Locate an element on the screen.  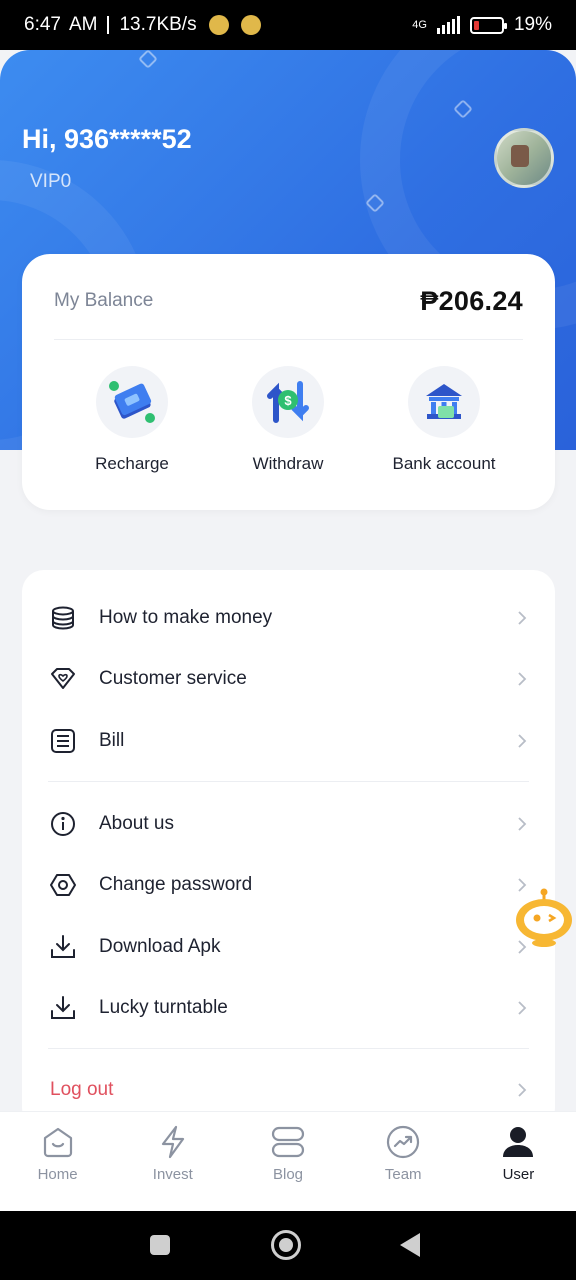
logout-label: Log out is located at coordinates (82, 1089).